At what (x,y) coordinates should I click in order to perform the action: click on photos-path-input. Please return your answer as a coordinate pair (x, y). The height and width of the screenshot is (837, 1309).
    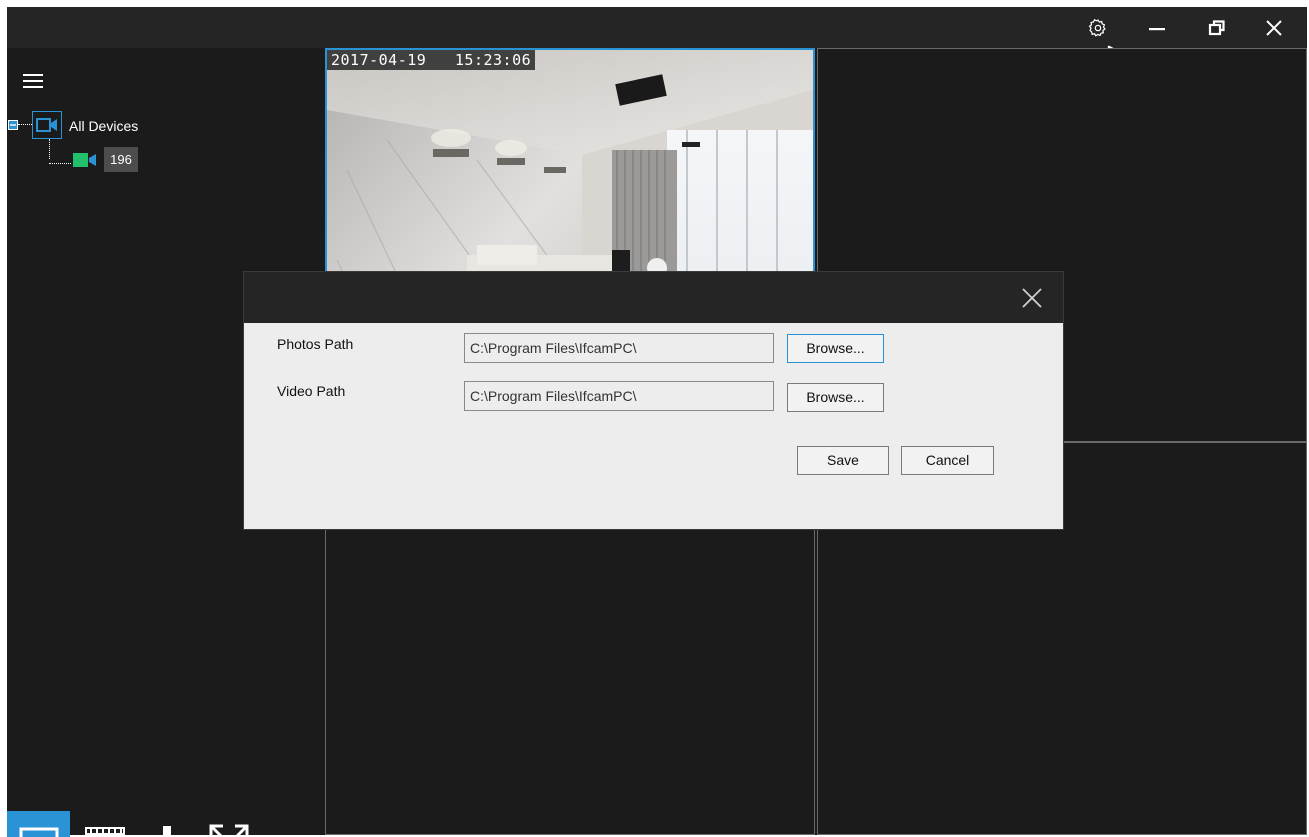
    Looking at the image, I should click on (619, 348).